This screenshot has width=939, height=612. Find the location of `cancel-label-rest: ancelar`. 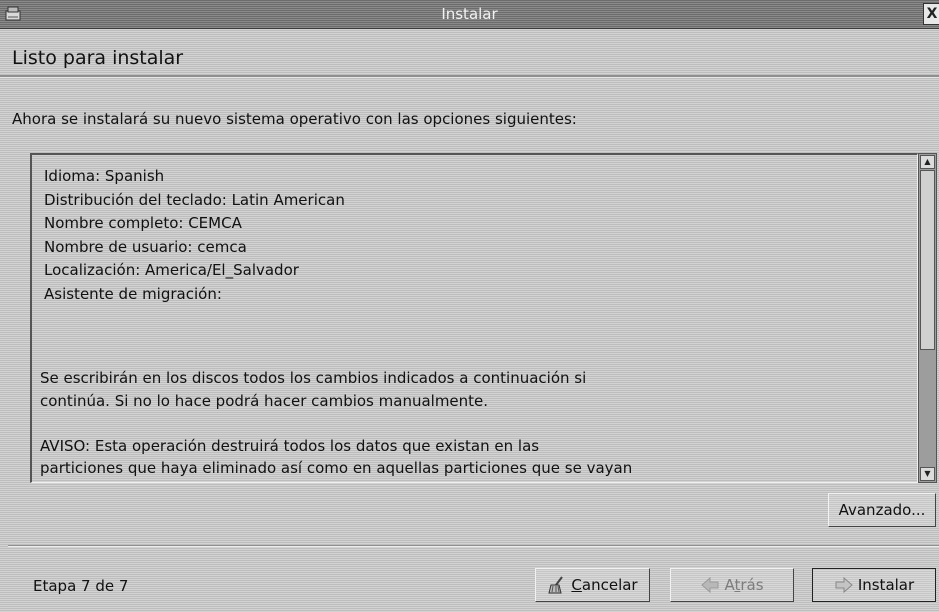

cancel-label-rest: ancelar is located at coordinates (609, 585).